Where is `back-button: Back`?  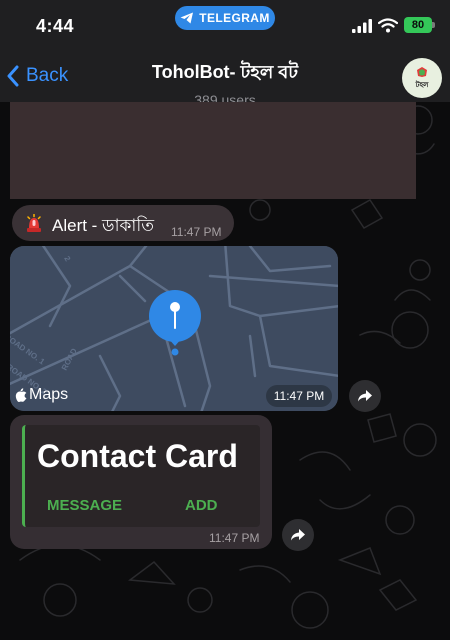 back-button: Back is located at coordinates (37, 76).